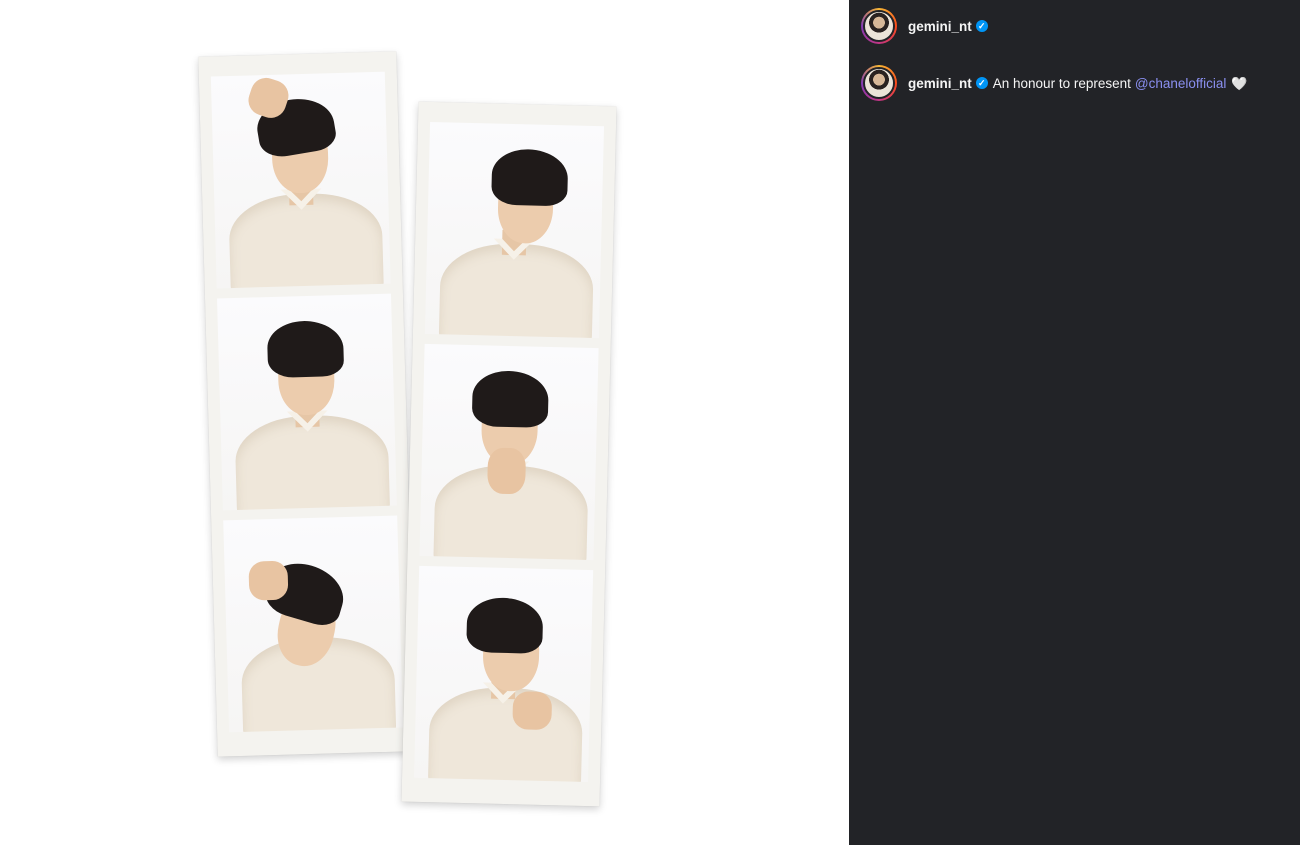 This screenshot has height=845, width=1300. I want to click on author-username: gemini_nt, so click(940, 26).